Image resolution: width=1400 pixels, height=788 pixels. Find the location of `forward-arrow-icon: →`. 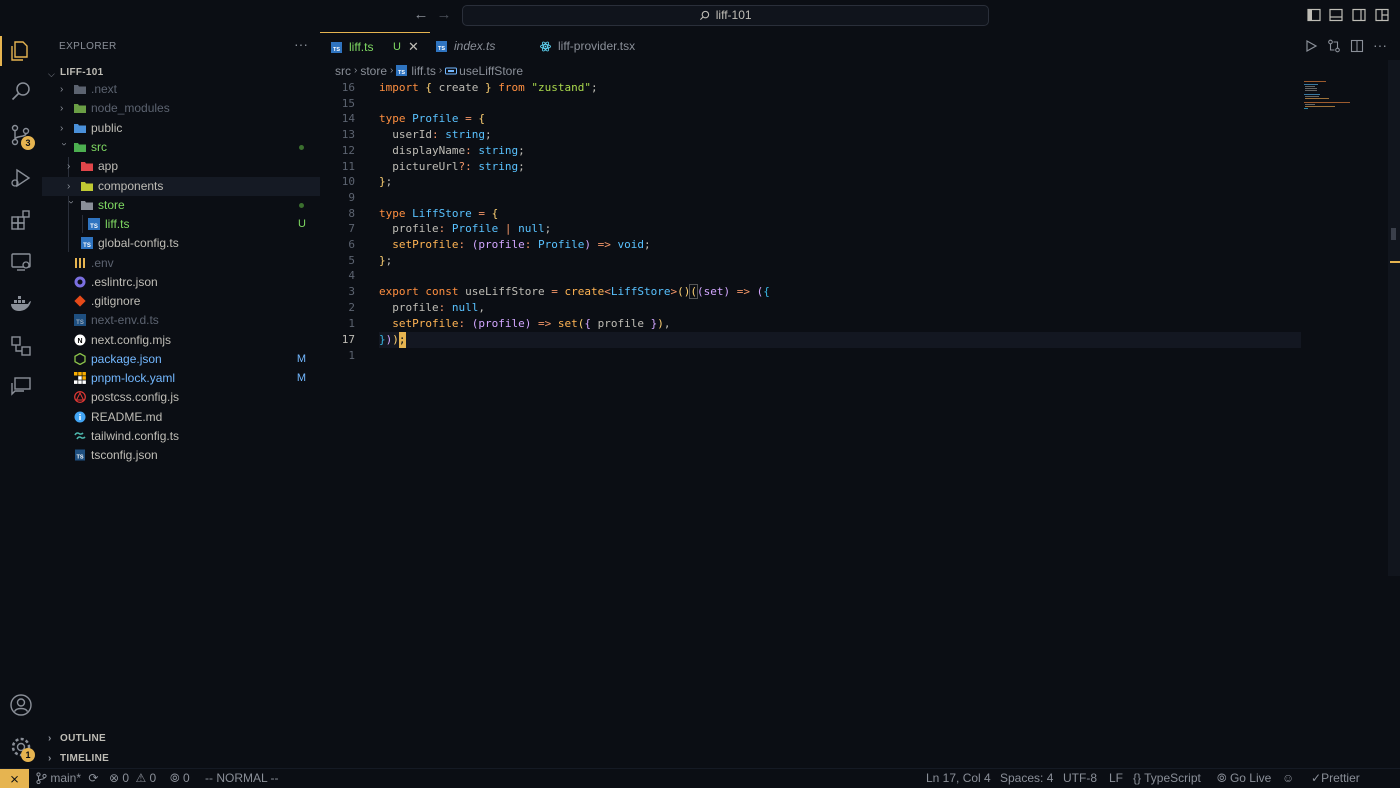

forward-arrow-icon: → is located at coordinates (444, 15).